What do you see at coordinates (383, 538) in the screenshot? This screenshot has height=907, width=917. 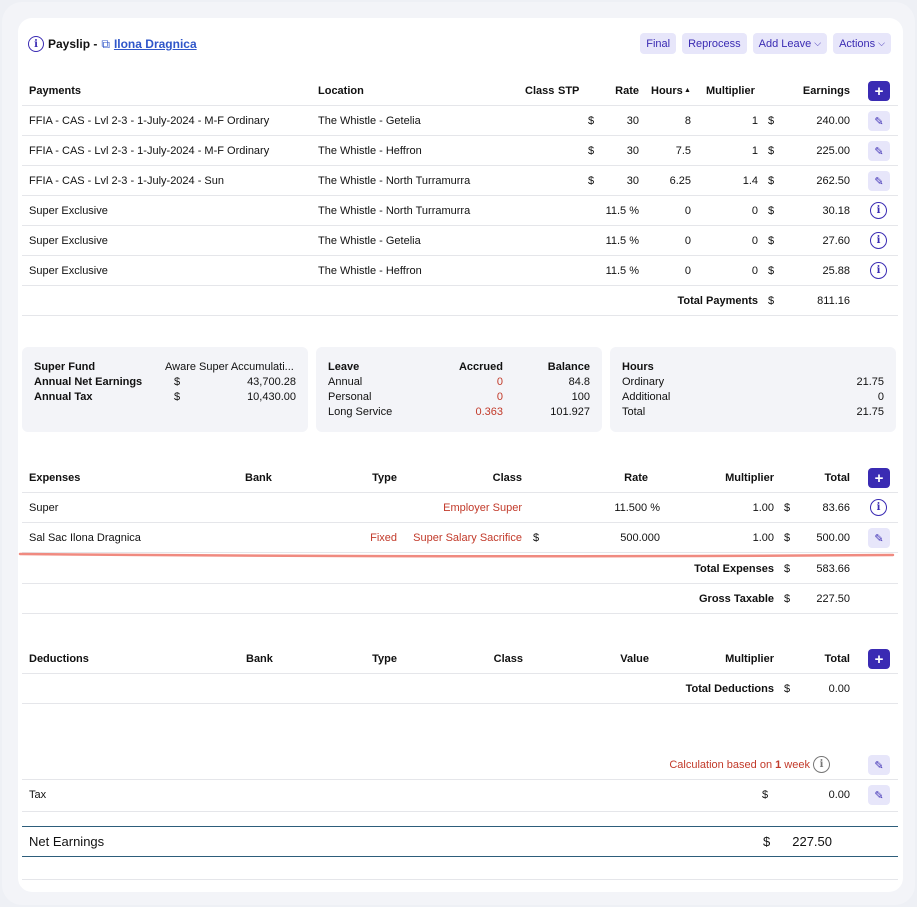 I see `expense-type: Fixed` at bounding box center [383, 538].